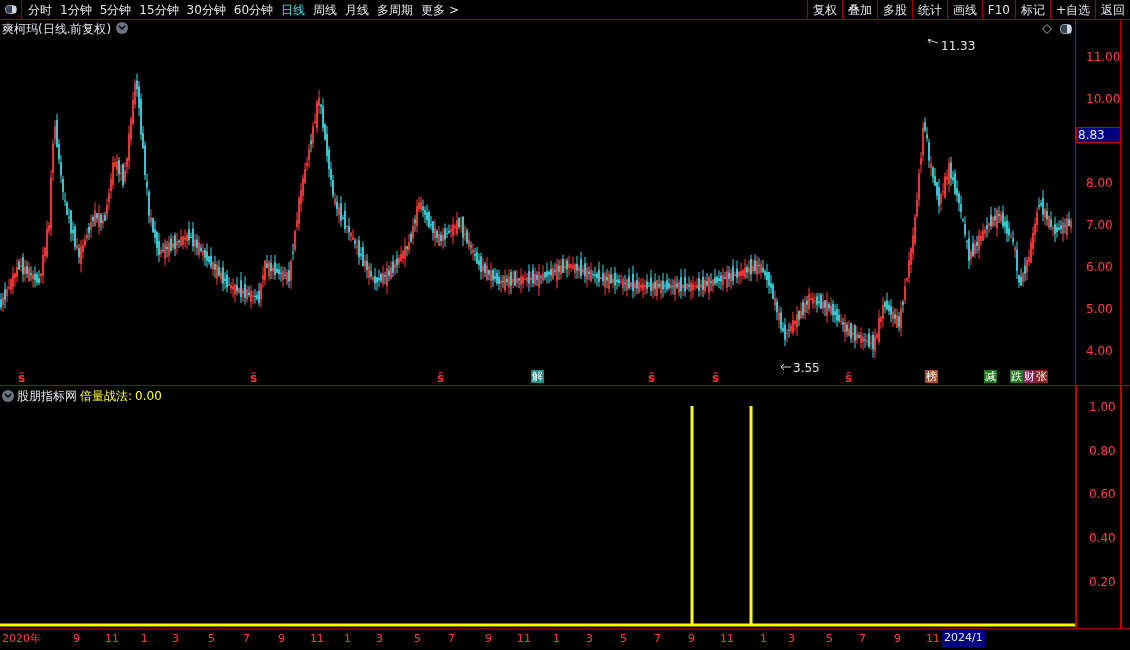 This screenshot has width=1130, height=650. Describe the element at coordinates (1102, 451) in the screenshot. I see `indicator-axis-label: 0.80` at that location.